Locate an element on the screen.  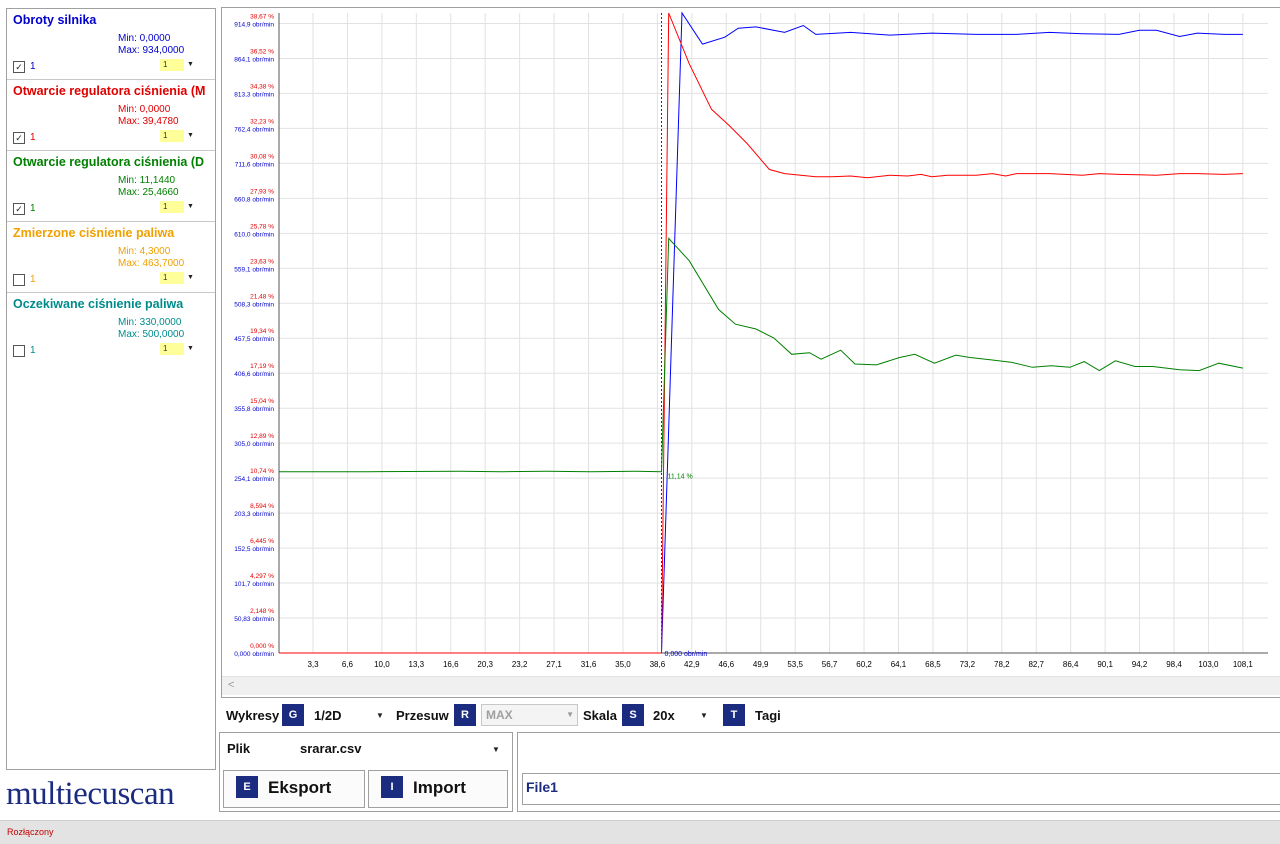
x-tick-label: 23,2 is located at coordinates (520, 664).